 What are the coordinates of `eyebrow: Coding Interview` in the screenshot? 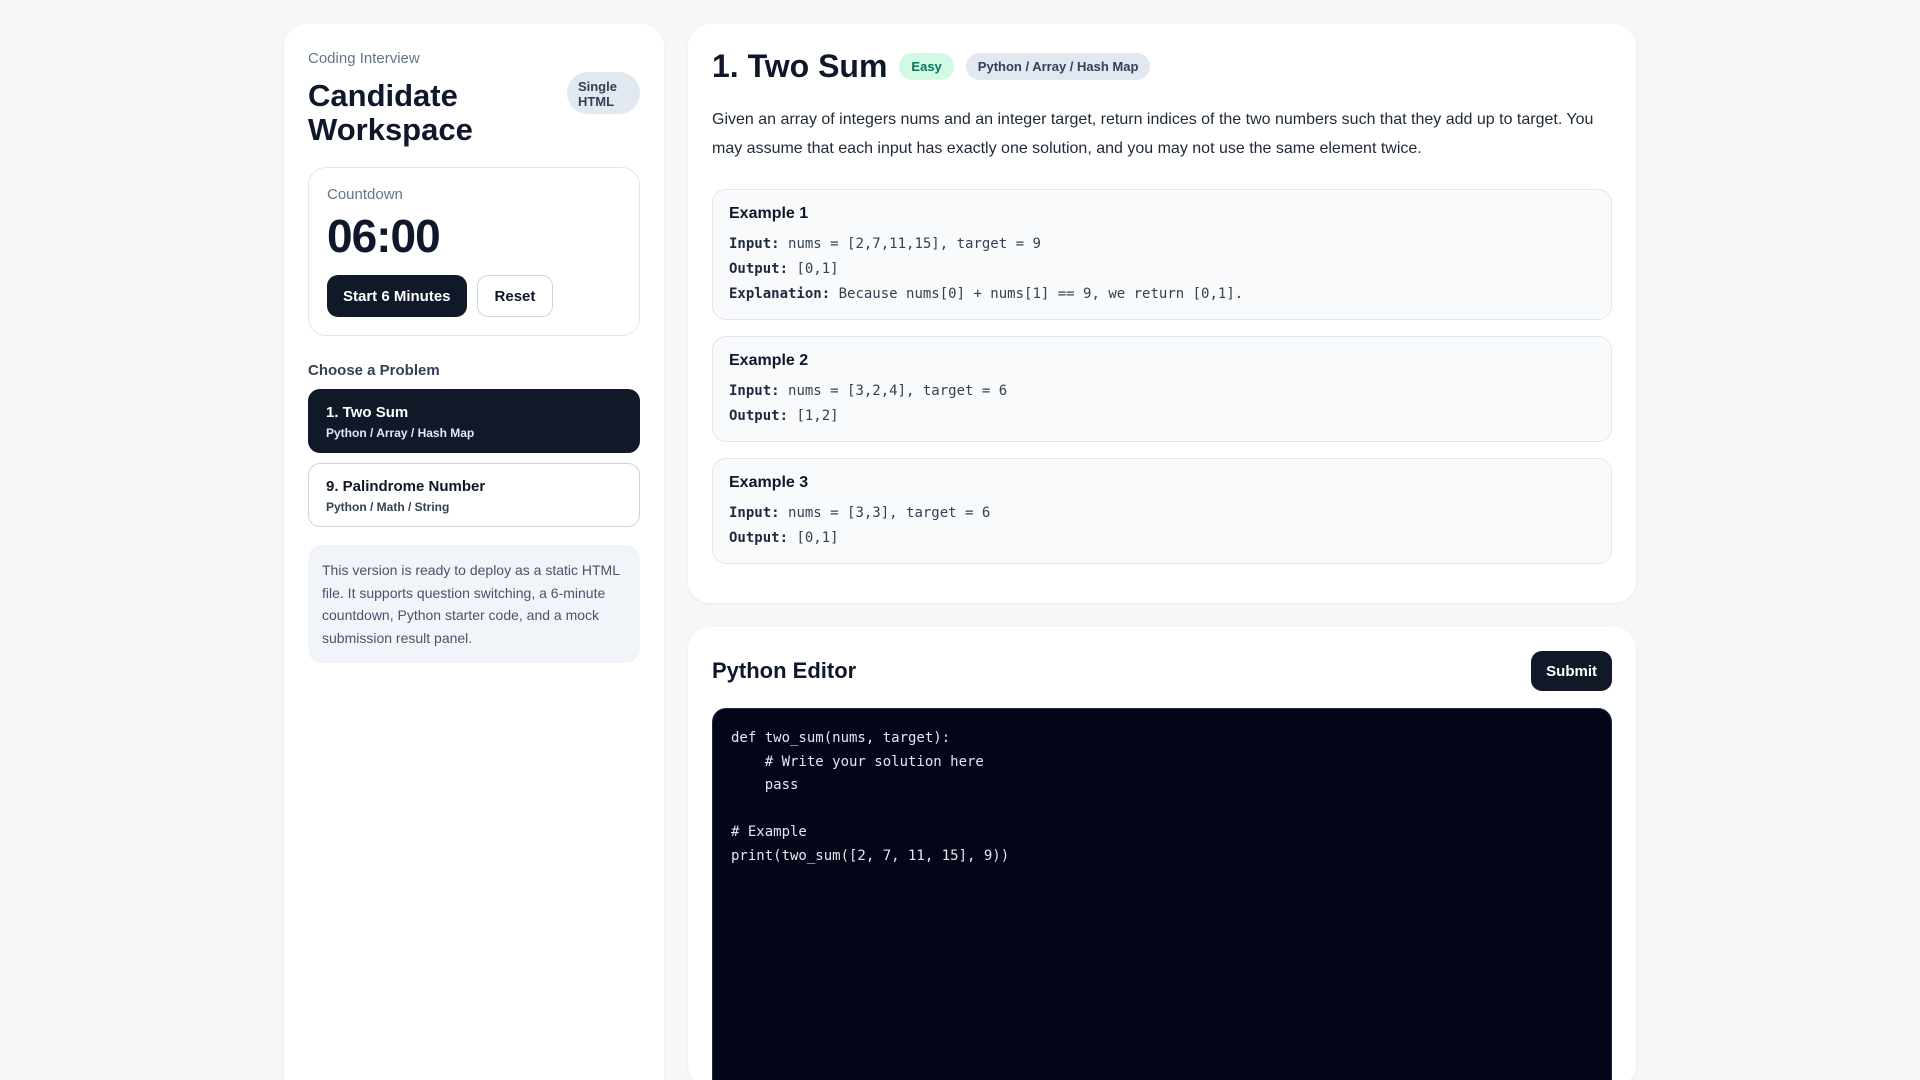 It's located at (364, 58).